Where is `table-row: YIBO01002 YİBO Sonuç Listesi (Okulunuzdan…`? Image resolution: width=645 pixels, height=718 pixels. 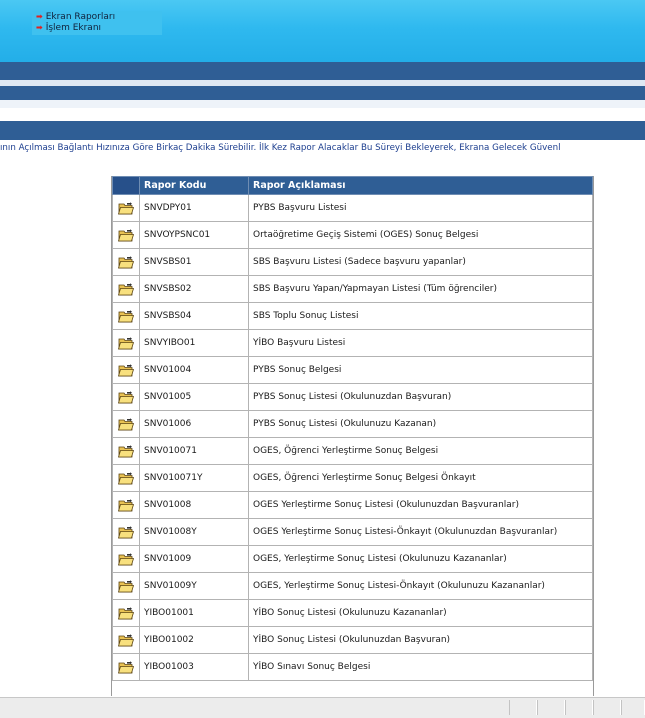
table-row: YIBO01002 YİBO Sonuç Listesi (Okulunuzdan… is located at coordinates (352, 640).